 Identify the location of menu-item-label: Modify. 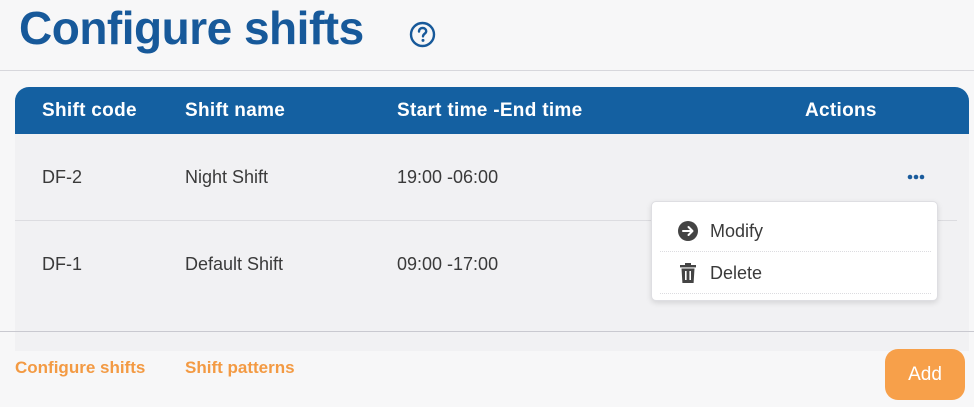
(737, 231).